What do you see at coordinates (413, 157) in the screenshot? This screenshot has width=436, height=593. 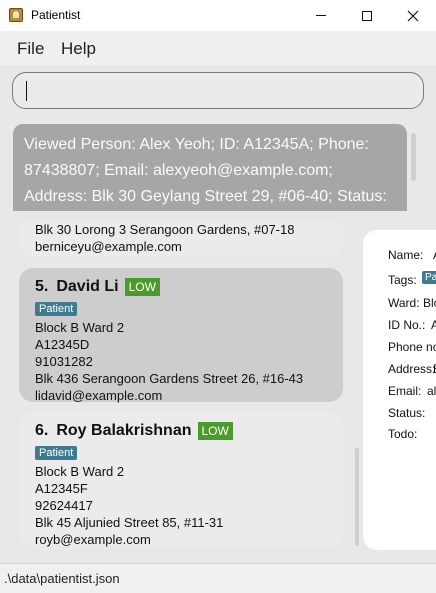 I see `result-scrollbar` at bounding box center [413, 157].